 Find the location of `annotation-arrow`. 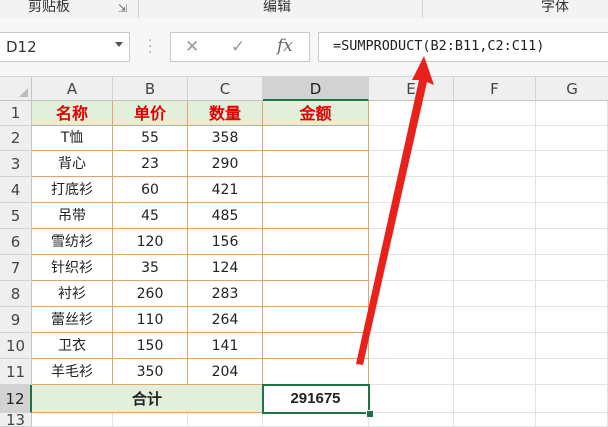

annotation-arrow is located at coordinates (395, 210).